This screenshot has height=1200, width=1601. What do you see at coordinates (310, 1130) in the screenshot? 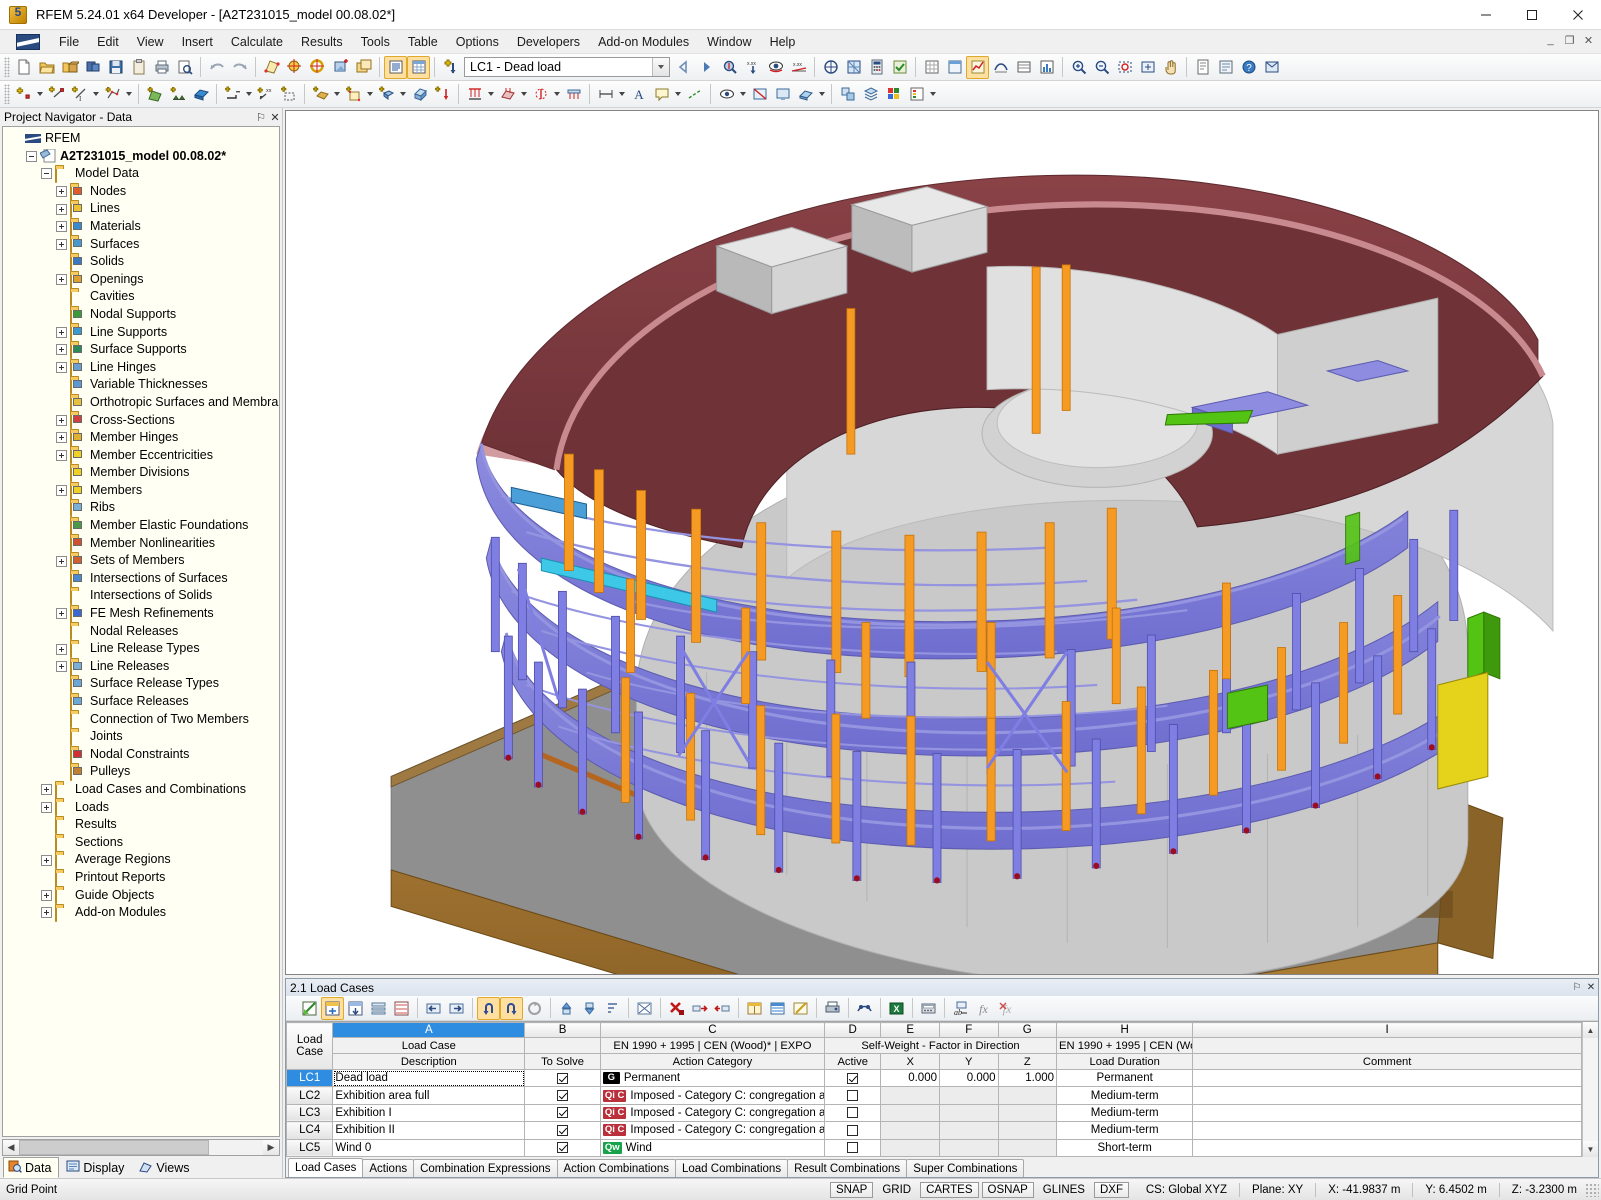
I see `row-load-case-id: LC4` at bounding box center [310, 1130].